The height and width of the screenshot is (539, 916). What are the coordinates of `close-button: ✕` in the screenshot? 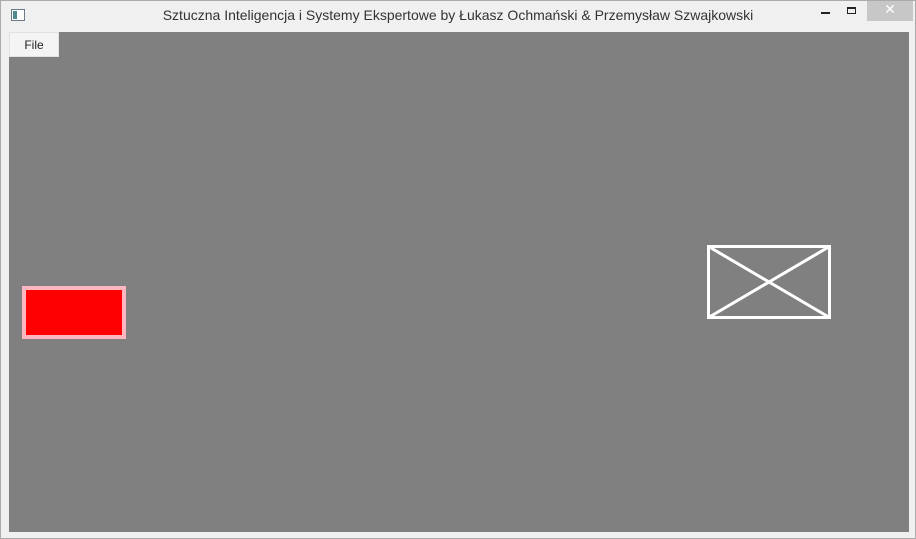 It's located at (890, 11).